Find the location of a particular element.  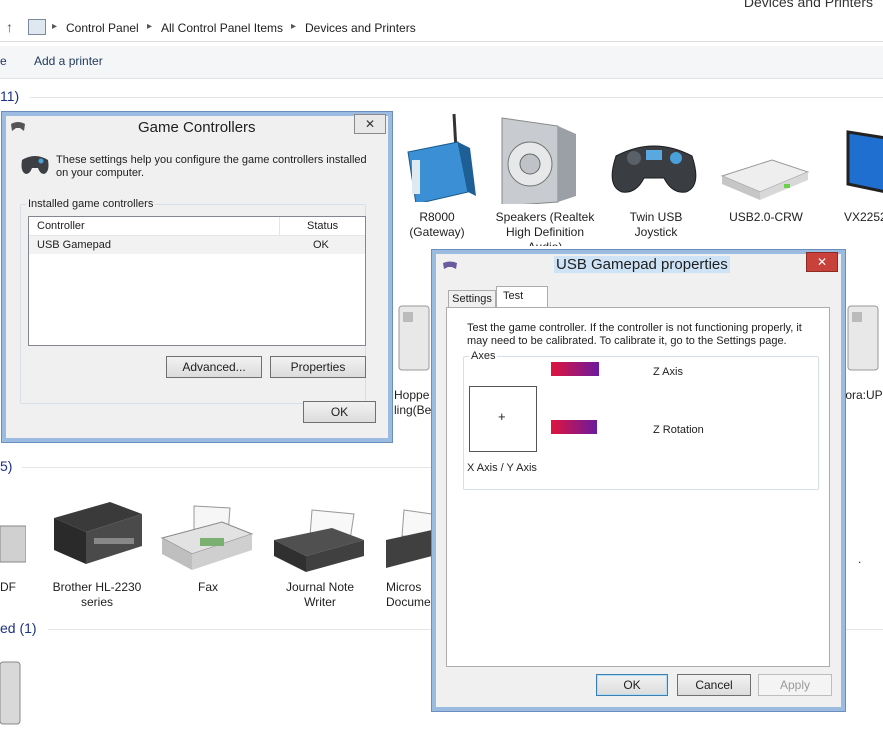

control-panel-icon is located at coordinates (37, 27).